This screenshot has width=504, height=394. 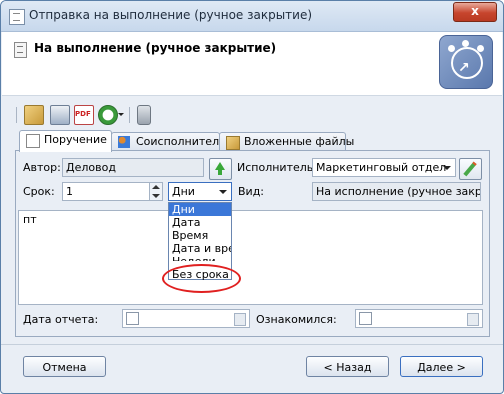 I want to click on acquainted-label: Ознакомился:, so click(x=296, y=319).